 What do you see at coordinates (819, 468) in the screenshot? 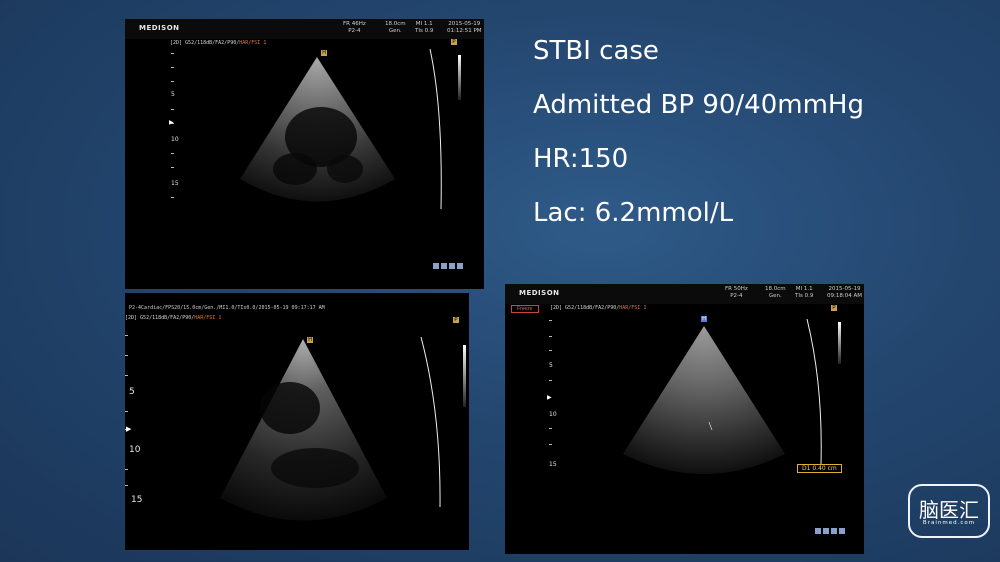
I see `measurement-label: D1 0.40 cm` at bounding box center [819, 468].